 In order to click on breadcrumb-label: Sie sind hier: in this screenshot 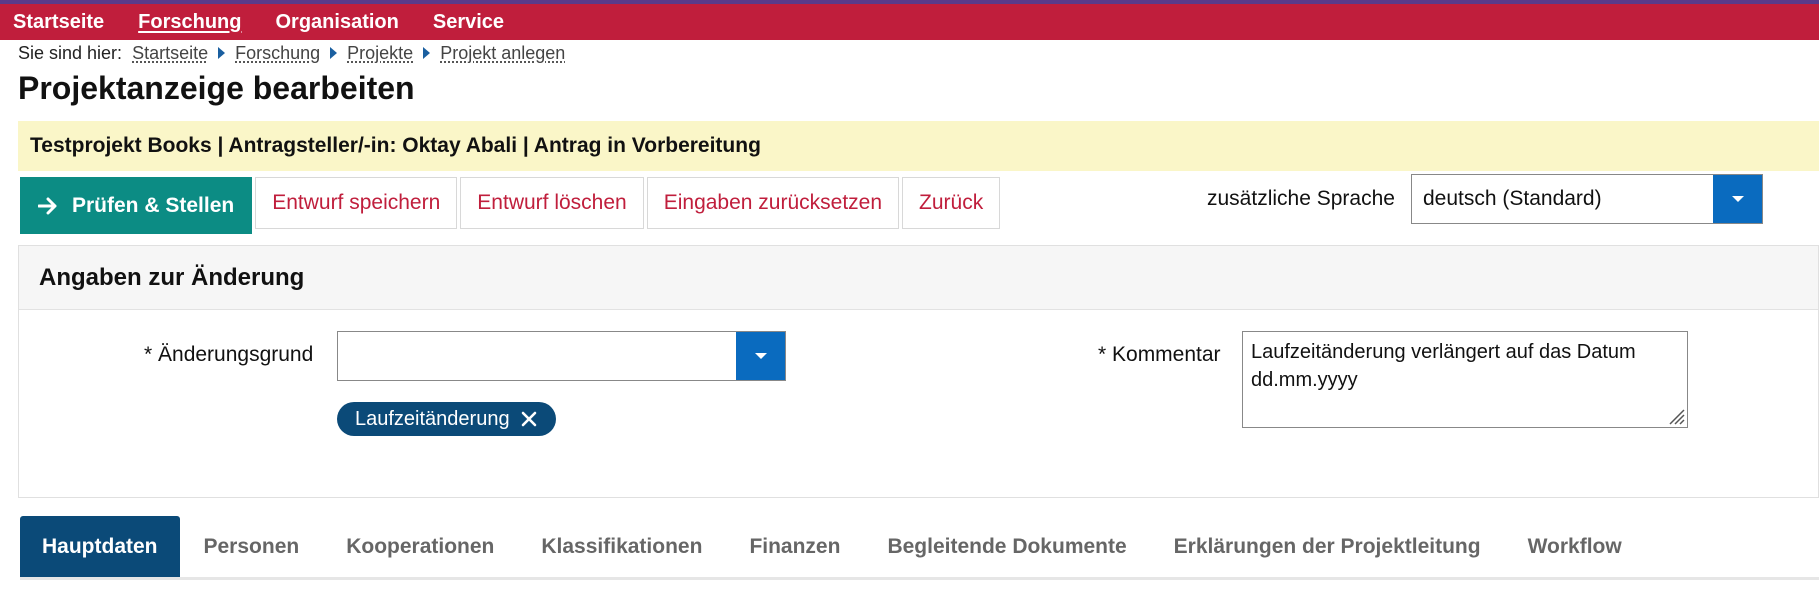, I will do `click(70, 52)`.